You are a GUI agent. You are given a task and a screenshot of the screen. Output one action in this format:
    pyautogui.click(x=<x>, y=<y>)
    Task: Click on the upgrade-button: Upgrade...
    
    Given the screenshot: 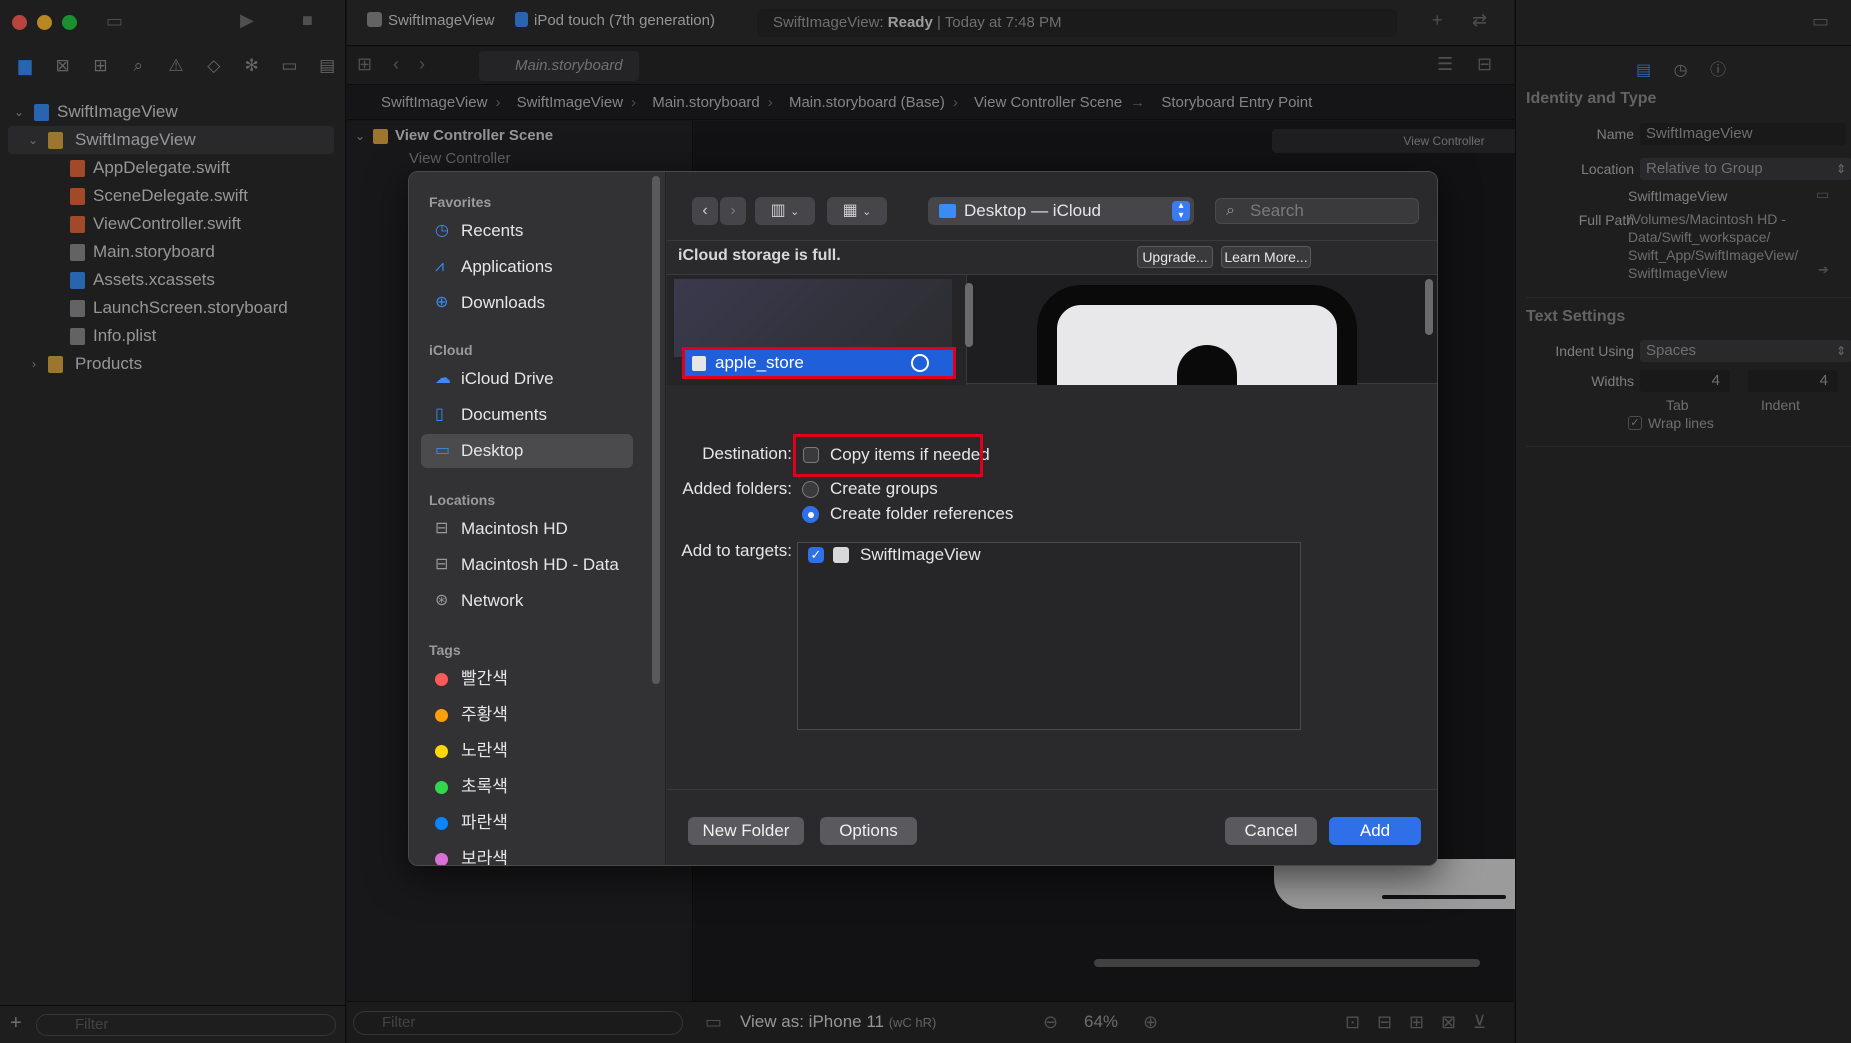 What is the action you would take?
    pyautogui.click(x=1175, y=257)
    